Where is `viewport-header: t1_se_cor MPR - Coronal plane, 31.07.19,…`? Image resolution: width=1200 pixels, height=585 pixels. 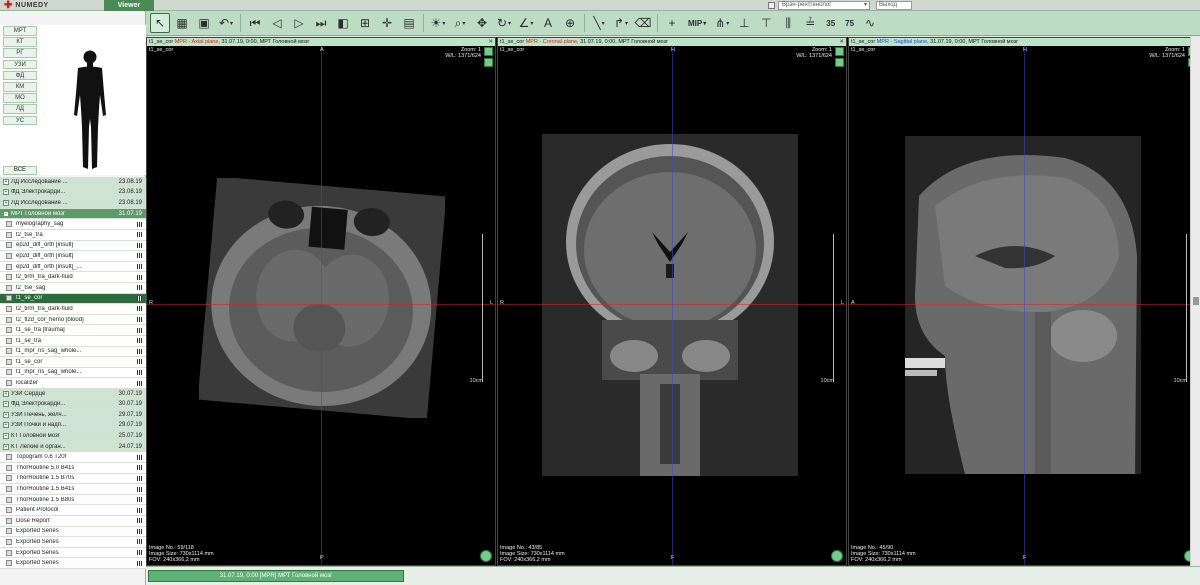 viewport-header: t1_se_cor MPR - Coronal plane, 31.07.19,… is located at coordinates (672, 42).